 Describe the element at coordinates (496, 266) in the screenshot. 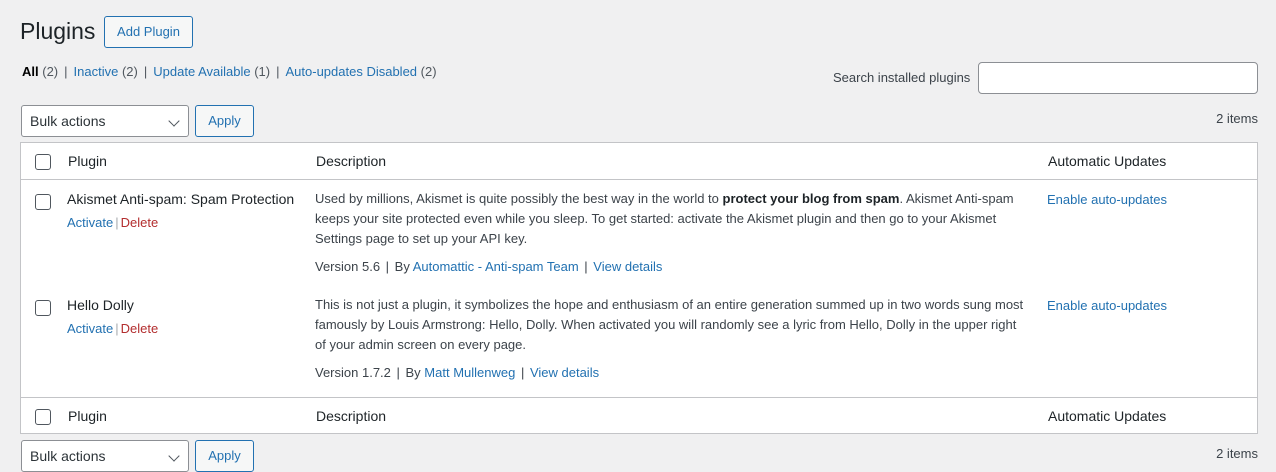

I see `plugin-author-link: Automattic - Anti-spam Team` at that location.